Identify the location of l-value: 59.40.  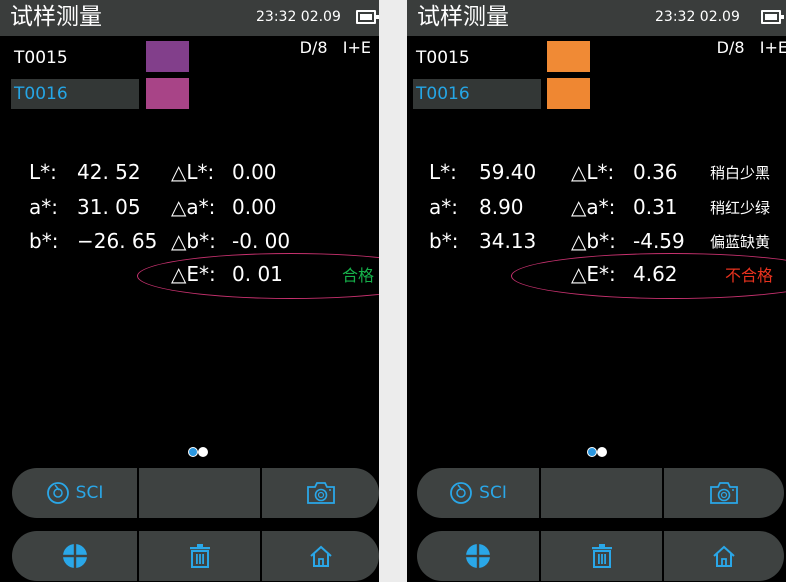
(508, 172).